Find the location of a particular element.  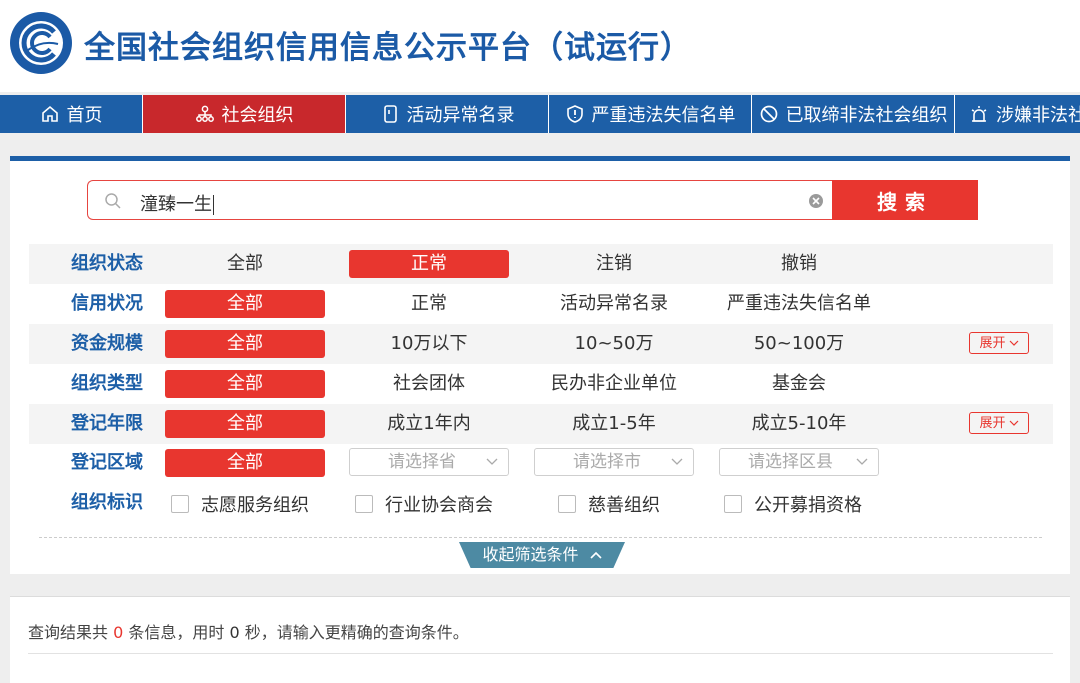

nav-item-label: 涉嫌非法社 is located at coordinates (1038, 115).